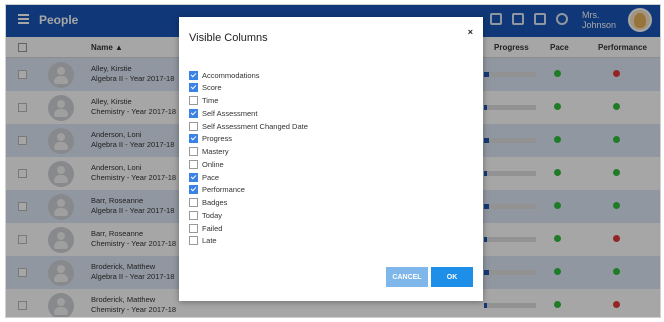 This screenshot has height=322, width=664. Describe the element at coordinates (212, 215) in the screenshot. I see `option-label: Today` at that location.